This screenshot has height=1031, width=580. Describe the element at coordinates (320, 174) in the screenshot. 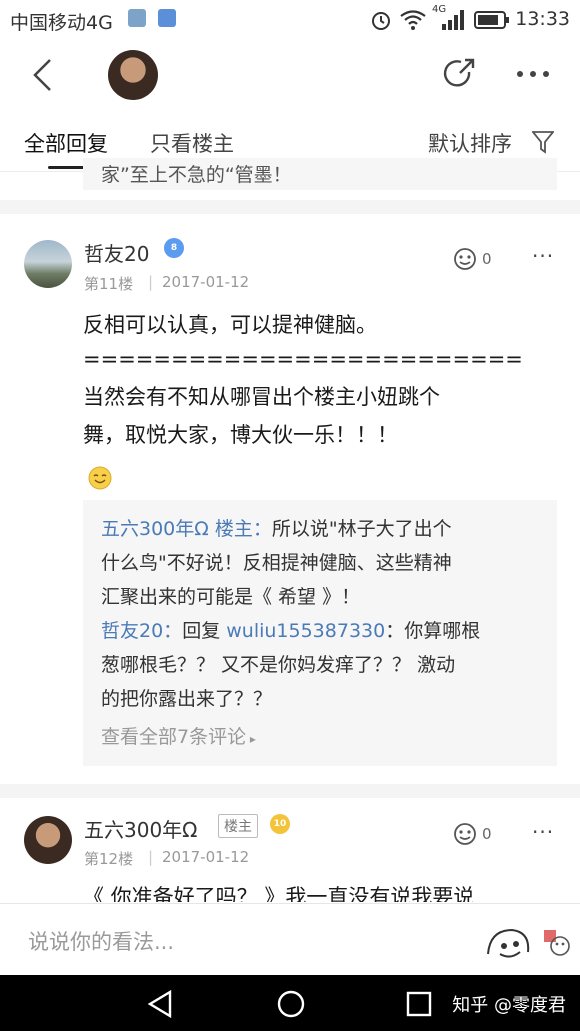

I see `previous-reply-fragment: 家”至上不急的“管墨！` at that location.